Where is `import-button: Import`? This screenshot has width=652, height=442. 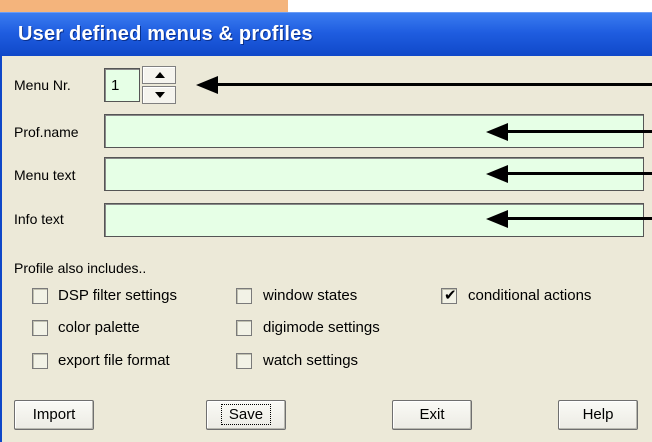 import-button: Import is located at coordinates (54, 415).